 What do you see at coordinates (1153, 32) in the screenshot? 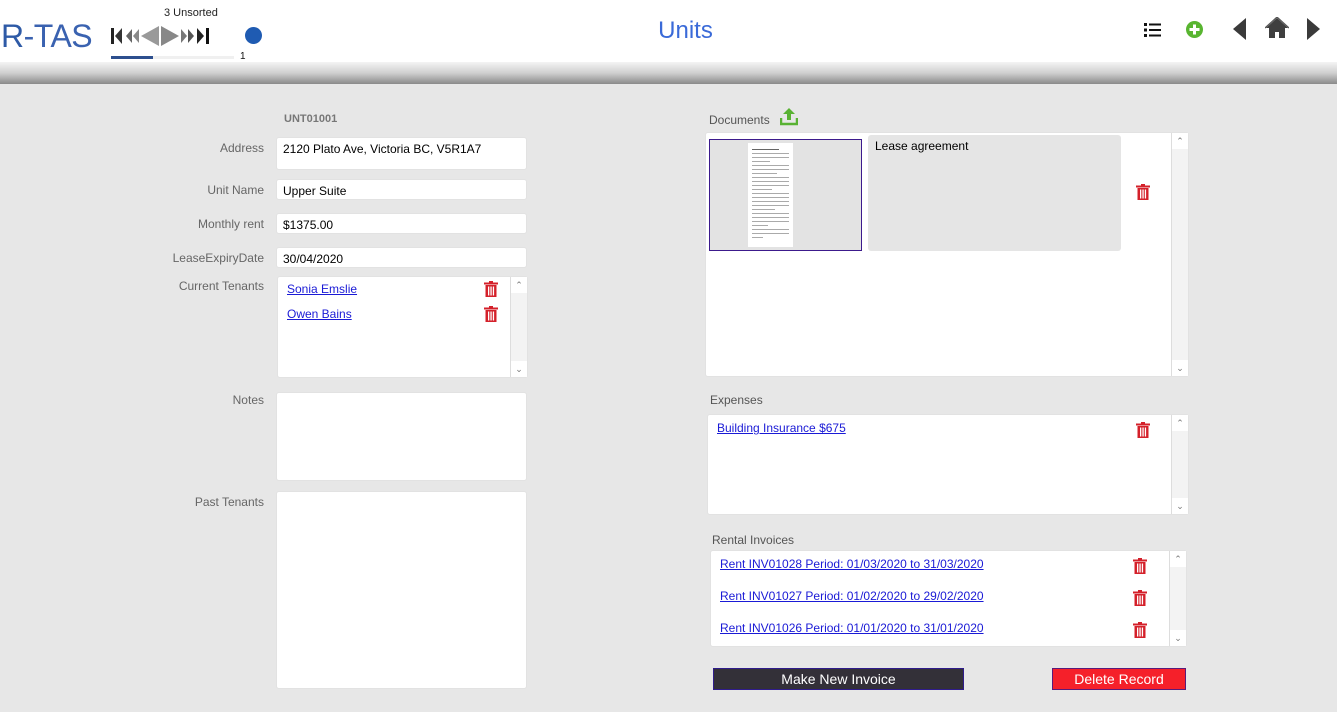
I see `list-icon` at bounding box center [1153, 32].